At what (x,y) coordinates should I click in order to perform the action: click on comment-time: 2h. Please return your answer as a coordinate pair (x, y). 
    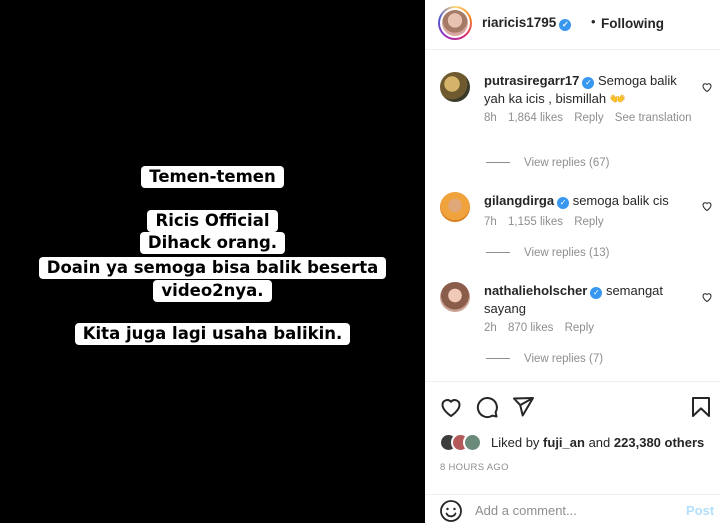
    Looking at the image, I should click on (490, 328).